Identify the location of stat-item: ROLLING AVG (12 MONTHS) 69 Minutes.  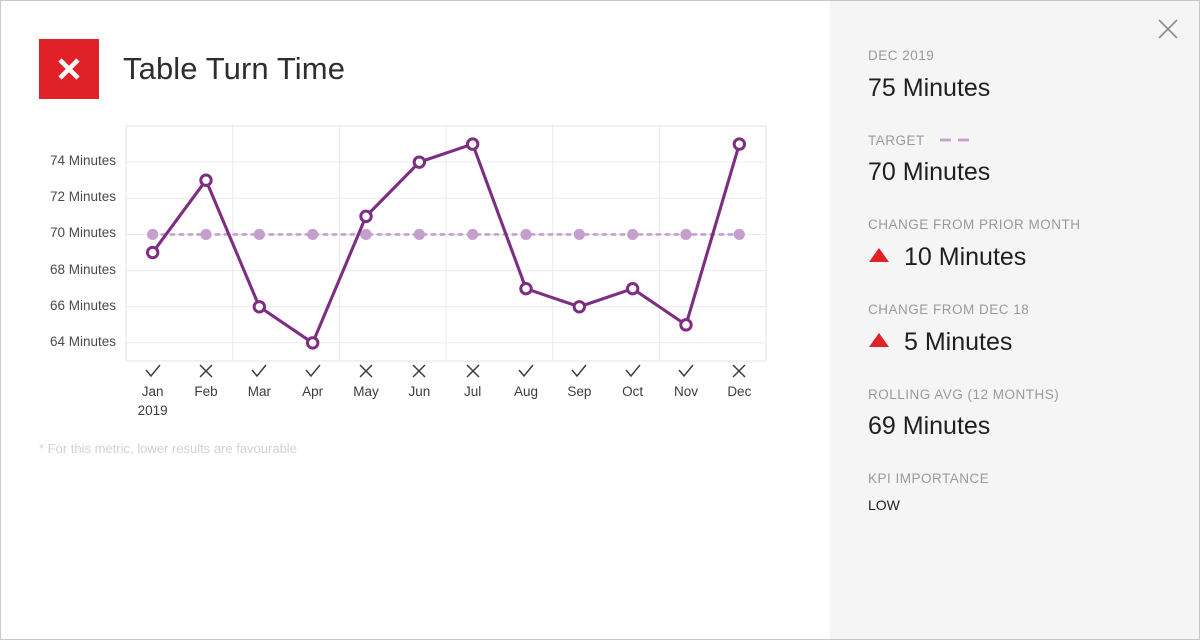
(1027, 416).